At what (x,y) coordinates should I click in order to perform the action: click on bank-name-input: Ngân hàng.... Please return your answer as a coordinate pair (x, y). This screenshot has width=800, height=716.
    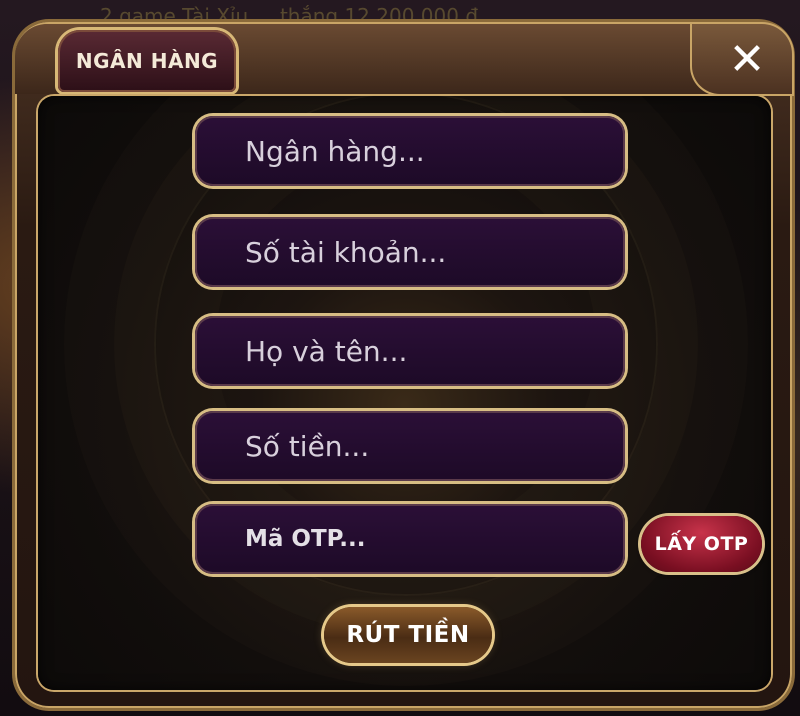
    Looking at the image, I should click on (410, 151).